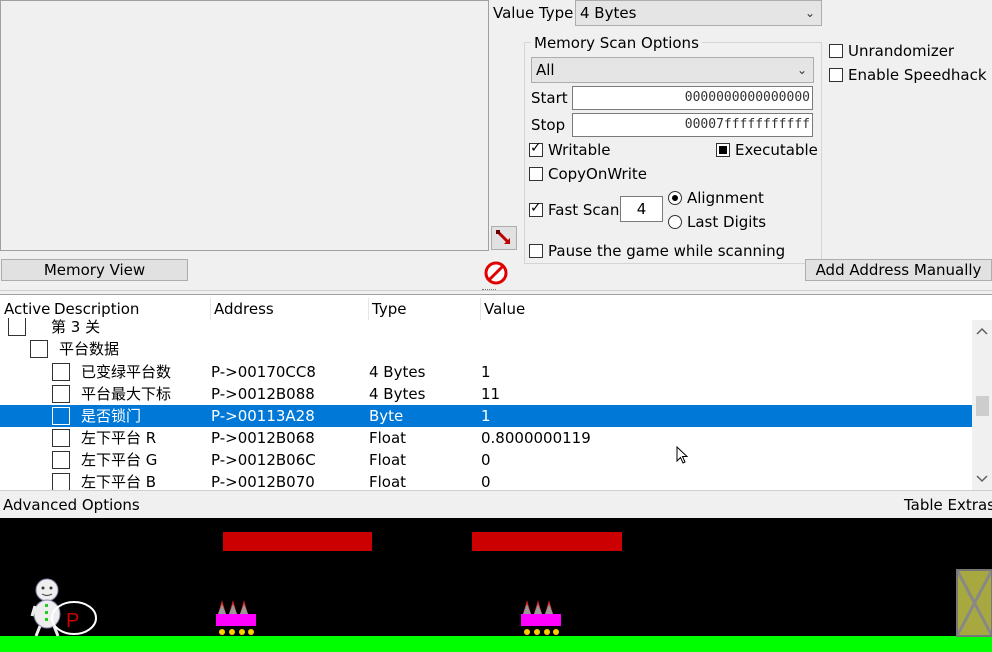 This screenshot has height=652, width=992. What do you see at coordinates (698, 13) in the screenshot?
I see `value-type-select: 4 Bytes ⌄` at bounding box center [698, 13].